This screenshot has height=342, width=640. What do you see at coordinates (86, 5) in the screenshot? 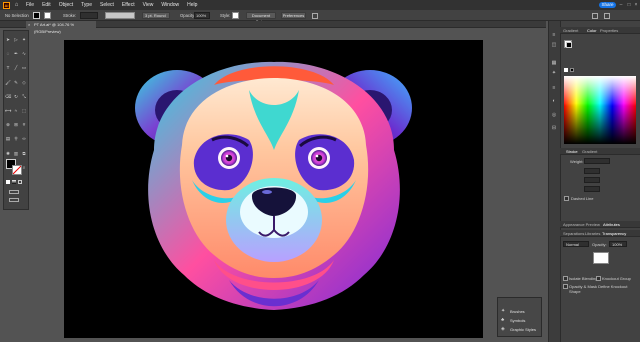
I see `menu-type: Type` at bounding box center [86, 5].